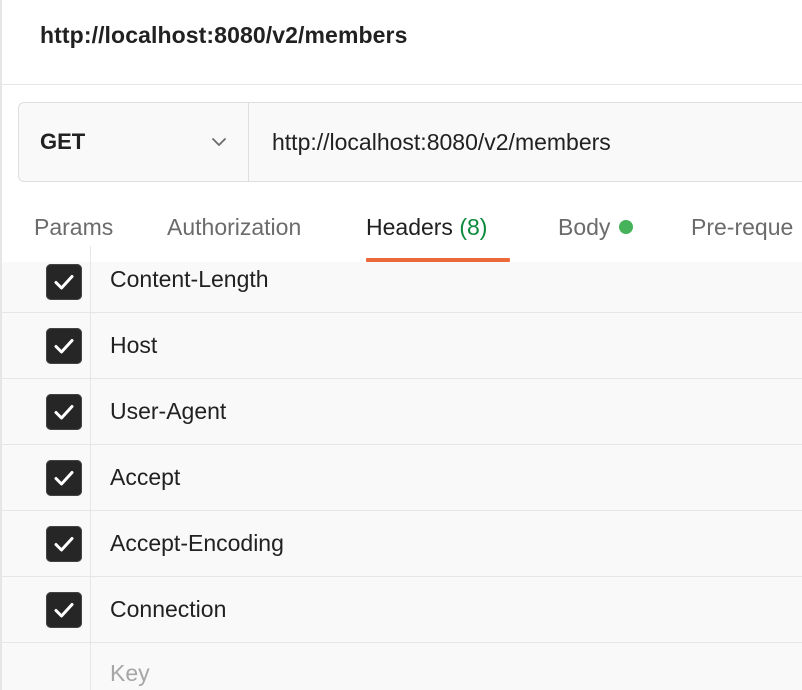 The image size is (802, 690). What do you see at coordinates (189, 279) in the screenshot?
I see `header-key: Content-Length` at bounding box center [189, 279].